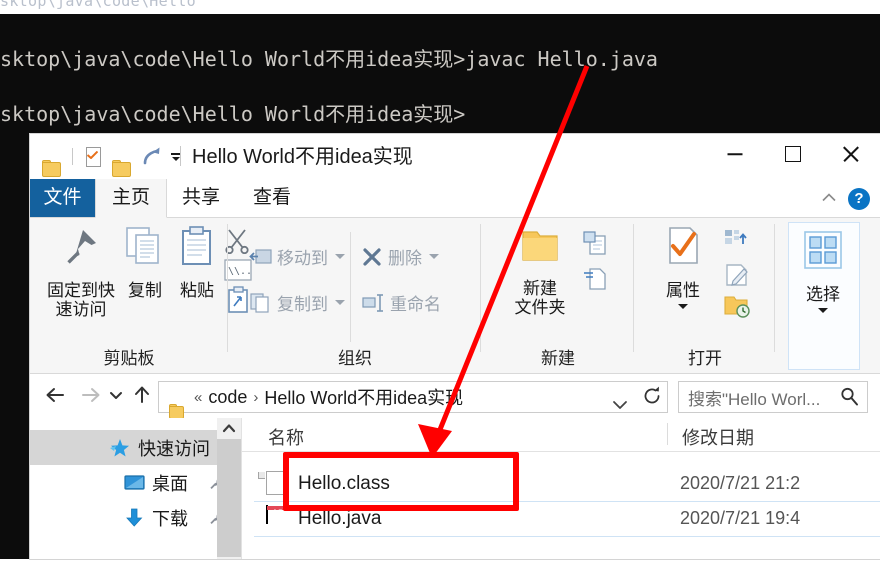  Describe the element at coordinates (229, 428) in the screenshot. I see `scroll-up-button` at that location.